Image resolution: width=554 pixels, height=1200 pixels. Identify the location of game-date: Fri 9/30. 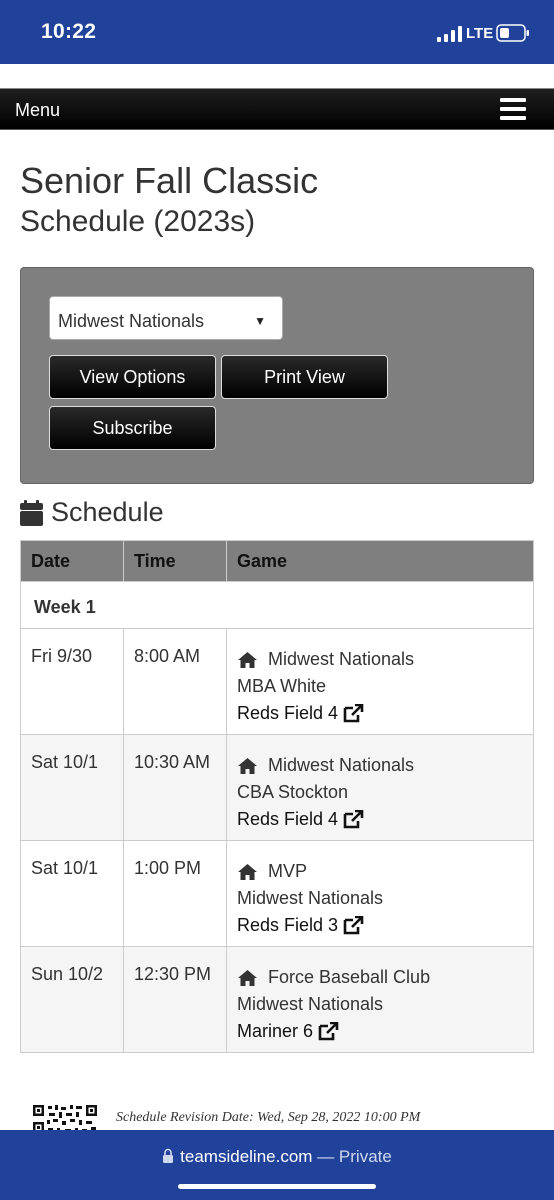
(72, 681).